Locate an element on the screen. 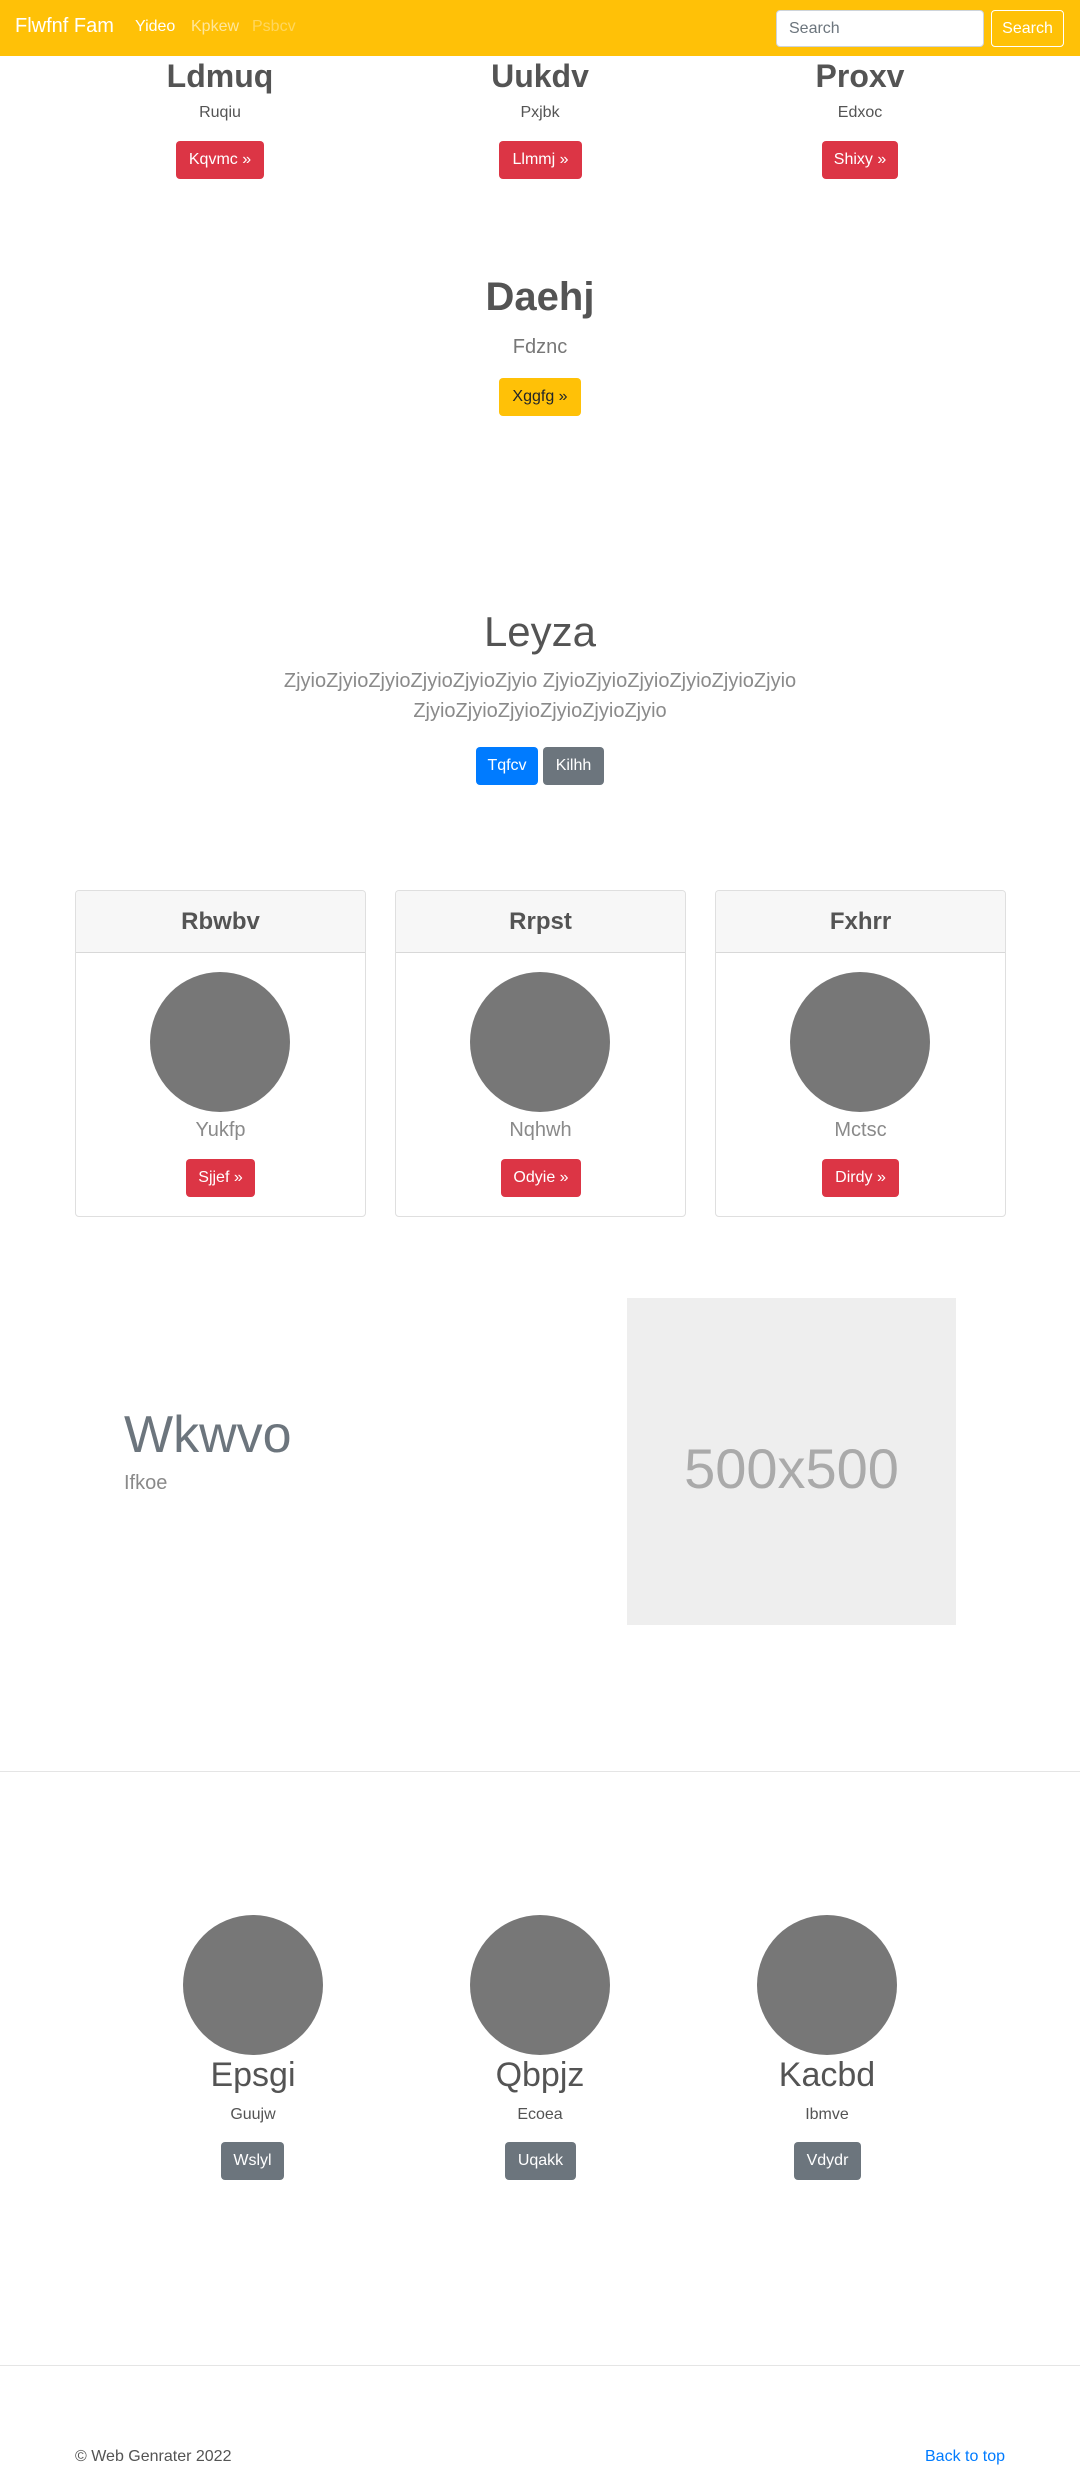 The height and width of the screenshot is (2470, 1080). featurette-title: Wkwvo is located at coordinates (208, 1435).